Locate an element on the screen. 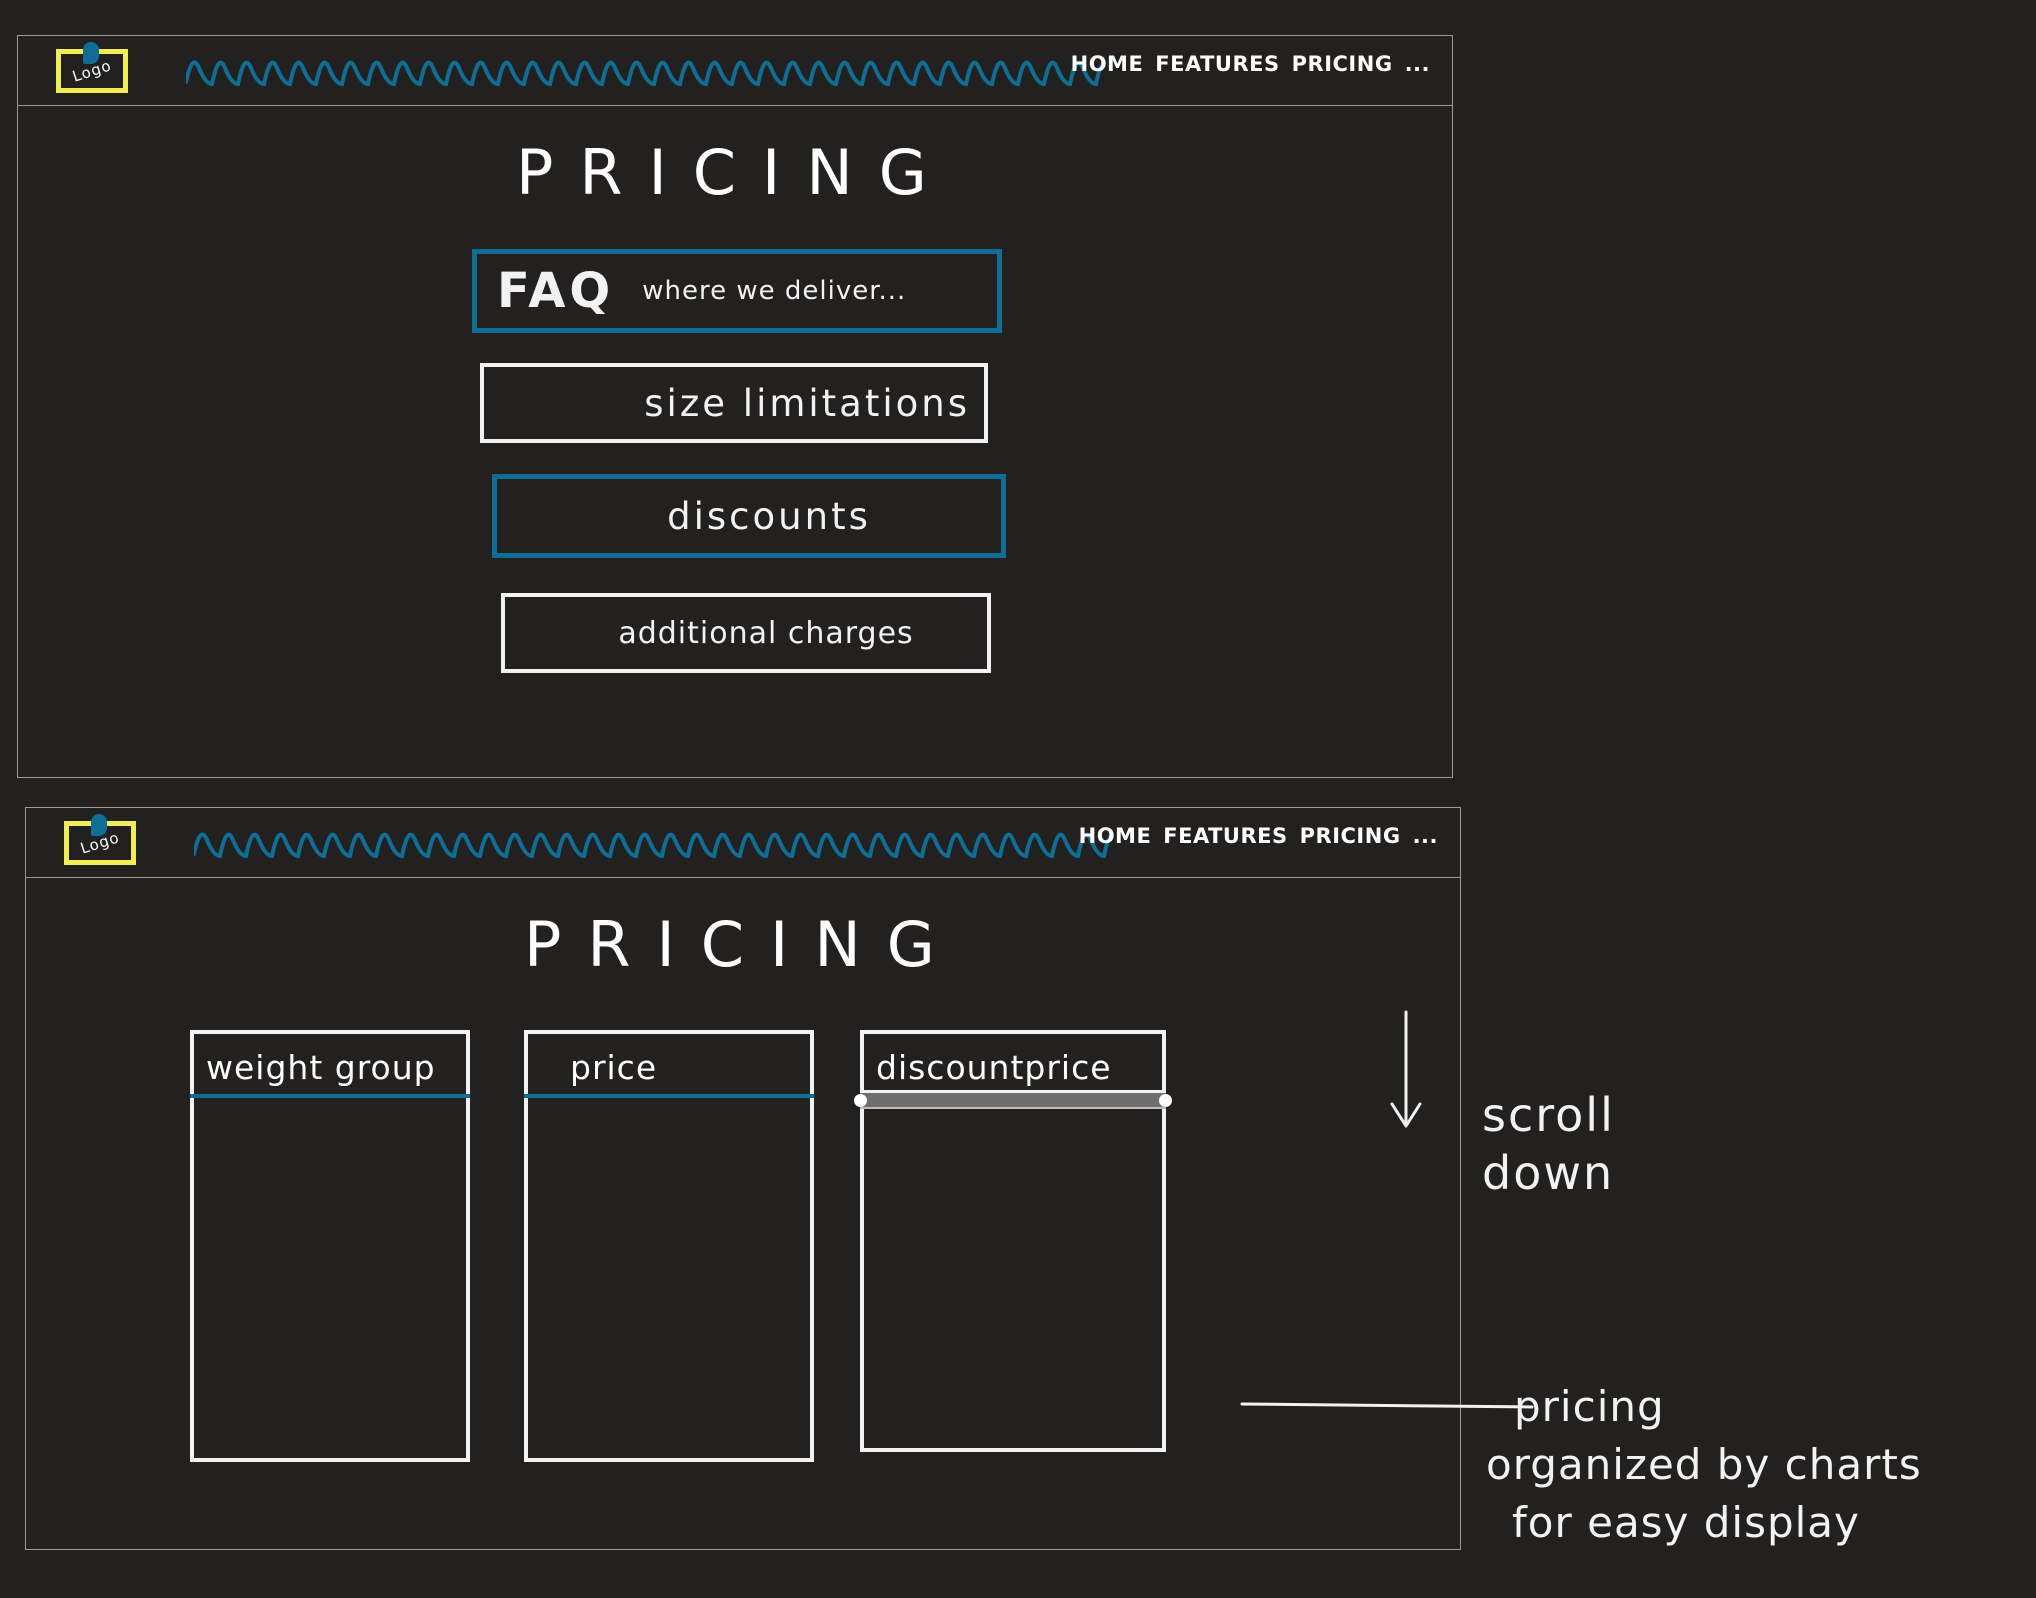 The image size is (2036, 1598). column-header: price is located at coordinates (614, 1067).